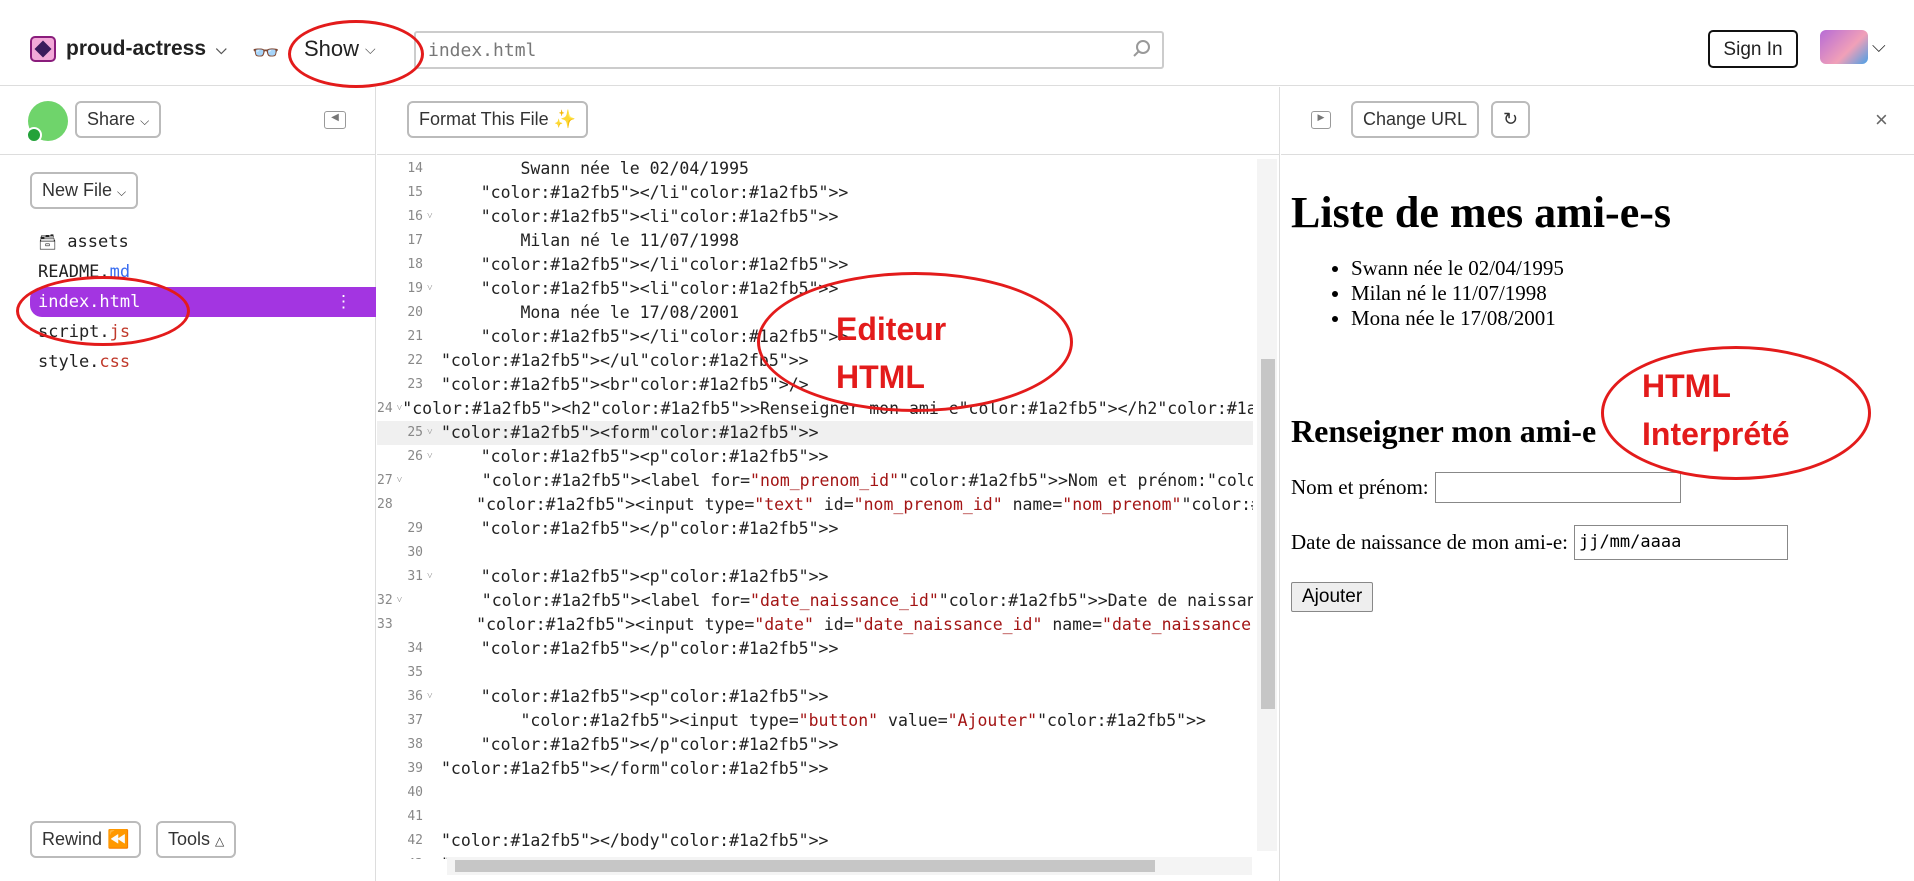 The image size is (1914, 881). What do you see at coordinates (220, 841) in the screenshot?
I see `chevron-up-icon: △` at bounding box center [220, 841].